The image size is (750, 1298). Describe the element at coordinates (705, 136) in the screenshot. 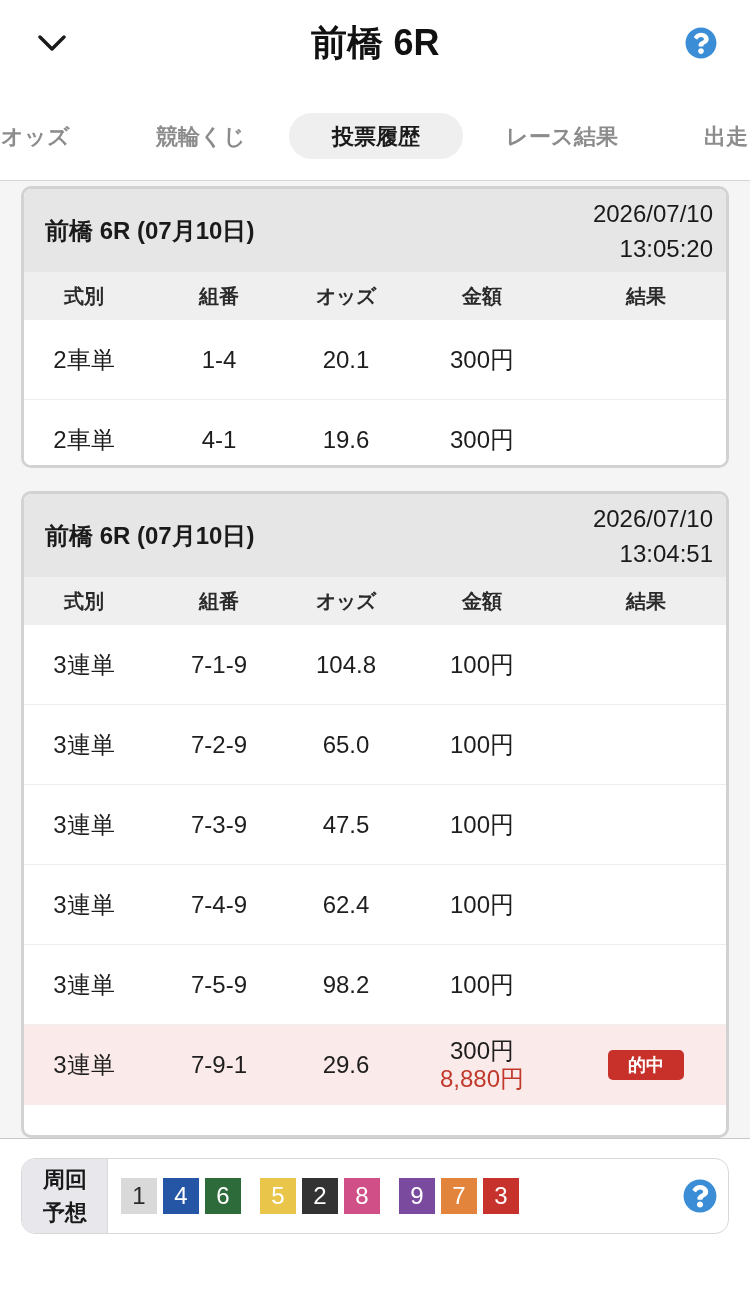

I see `tab: 出走` at that location.